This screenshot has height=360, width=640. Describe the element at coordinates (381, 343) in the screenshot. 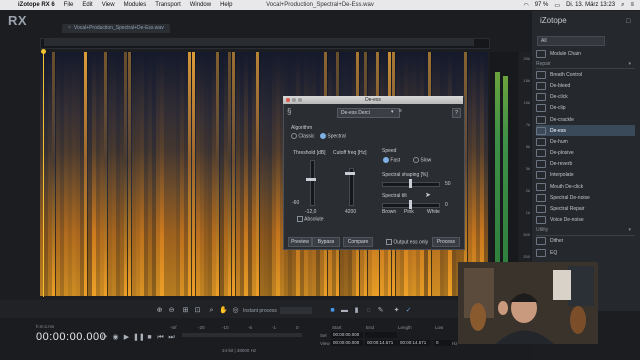

I see `view-end-field: 00:00:14.571` at that location.